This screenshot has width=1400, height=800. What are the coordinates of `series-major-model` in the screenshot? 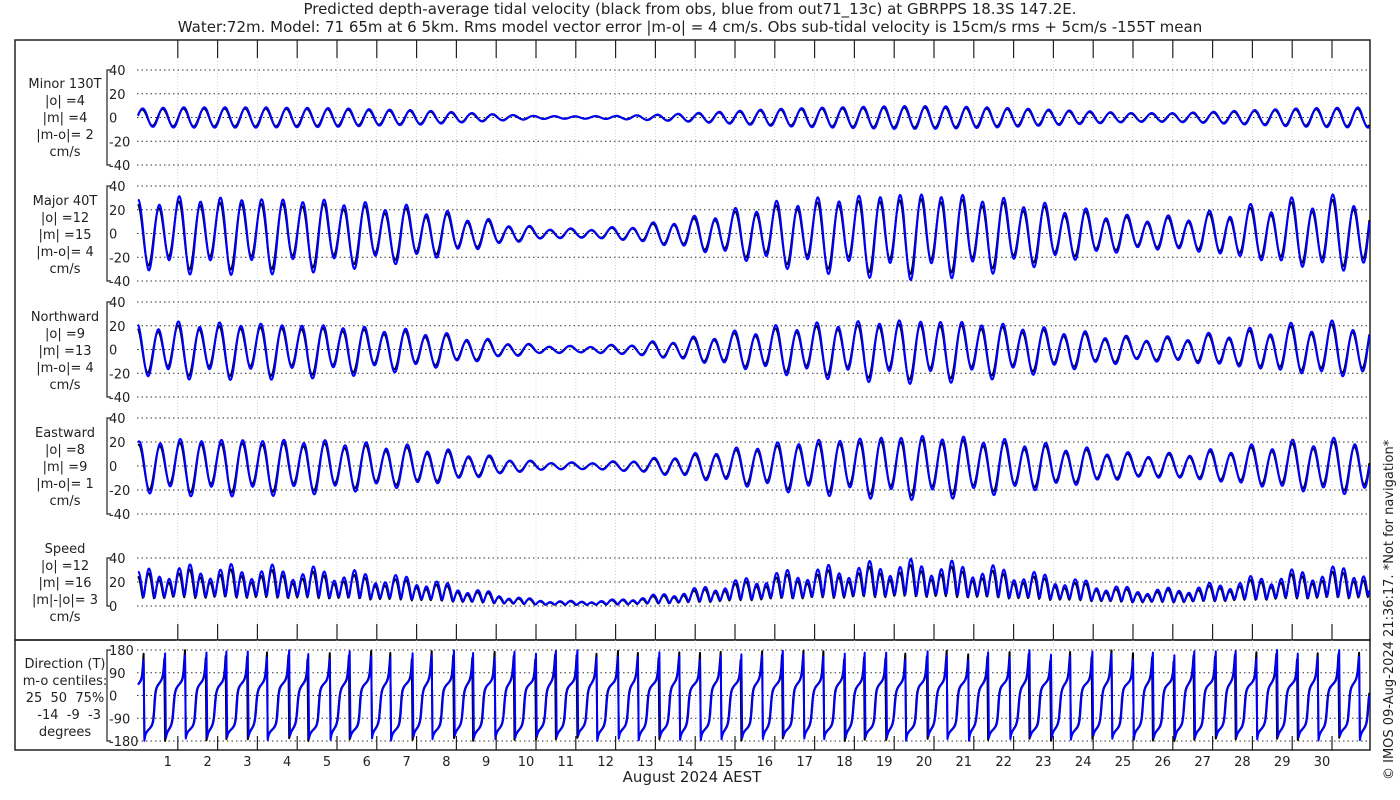 It's located at (754, 237).